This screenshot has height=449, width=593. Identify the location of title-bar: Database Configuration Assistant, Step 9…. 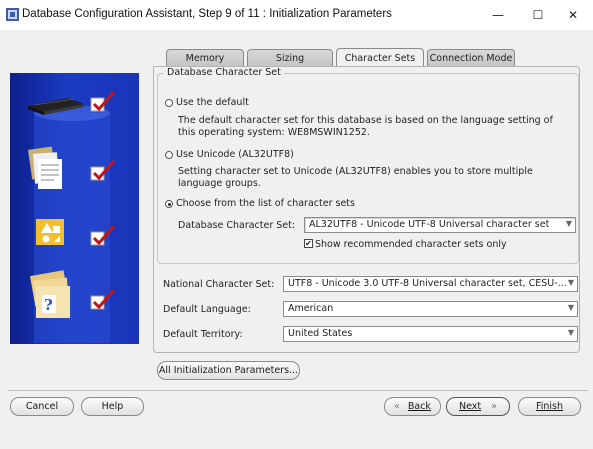
(296, 15).